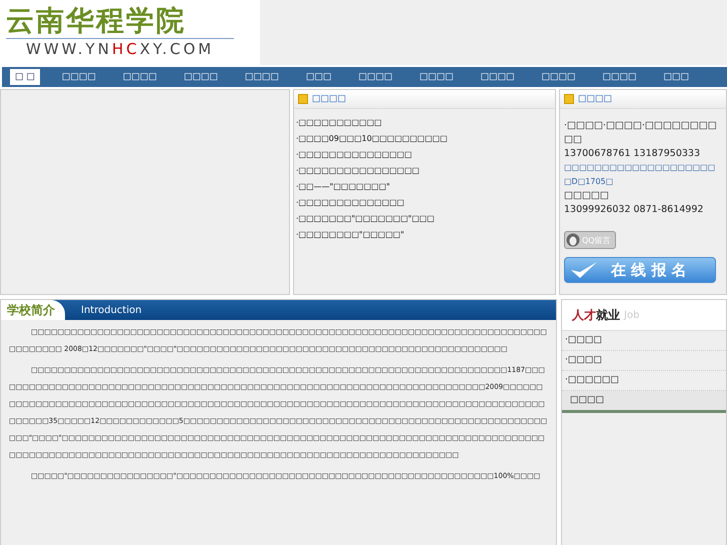 The image size is (727, 545). What do you see at coordinates (632, 154) in the screenshot?
I see `contact-text: 13700678761 13187950333` at bounding box center [632, 154].